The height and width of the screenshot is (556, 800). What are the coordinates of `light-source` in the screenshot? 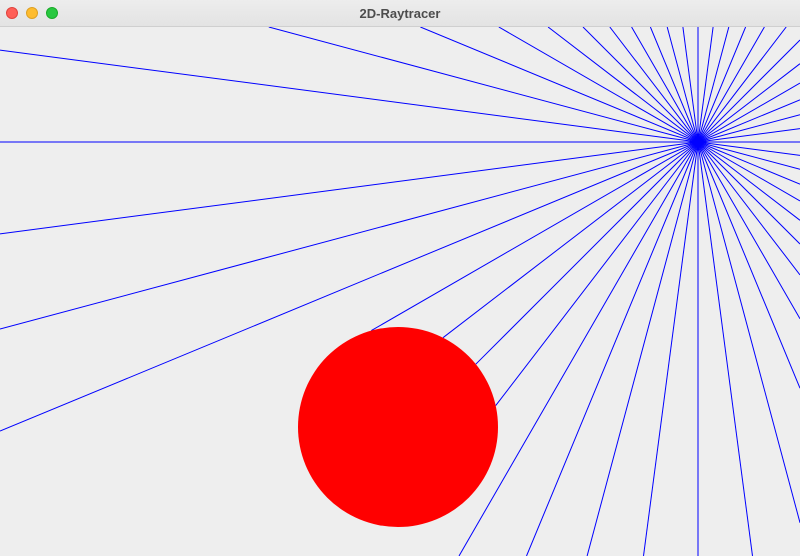 It's located at (698, 142).